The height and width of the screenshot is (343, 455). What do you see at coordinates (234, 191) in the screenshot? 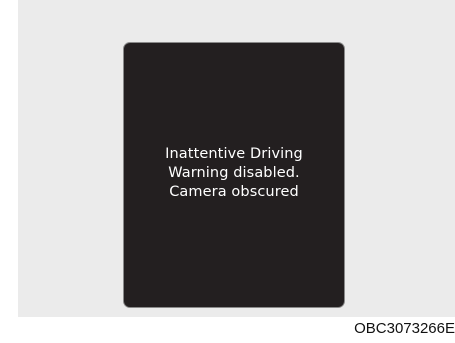
I see `message-line-3: Camera obscured` at bounding box center [234, 191].